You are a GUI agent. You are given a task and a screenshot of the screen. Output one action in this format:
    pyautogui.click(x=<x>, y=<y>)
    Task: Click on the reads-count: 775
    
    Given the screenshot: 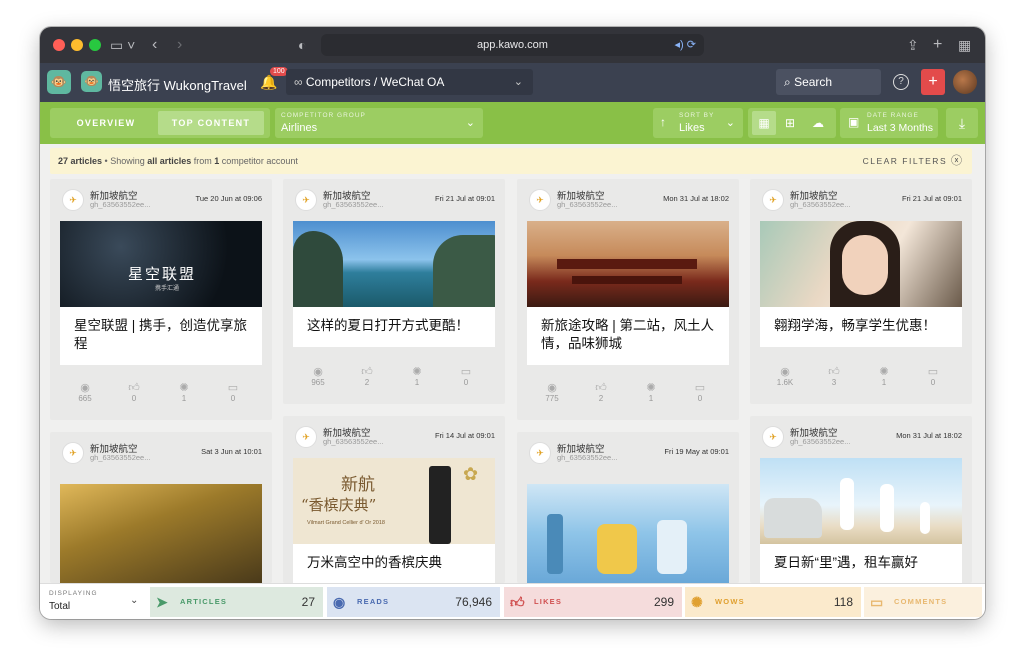 What is the action you would take?
    pyautogui.click(x=552, y=398)
    